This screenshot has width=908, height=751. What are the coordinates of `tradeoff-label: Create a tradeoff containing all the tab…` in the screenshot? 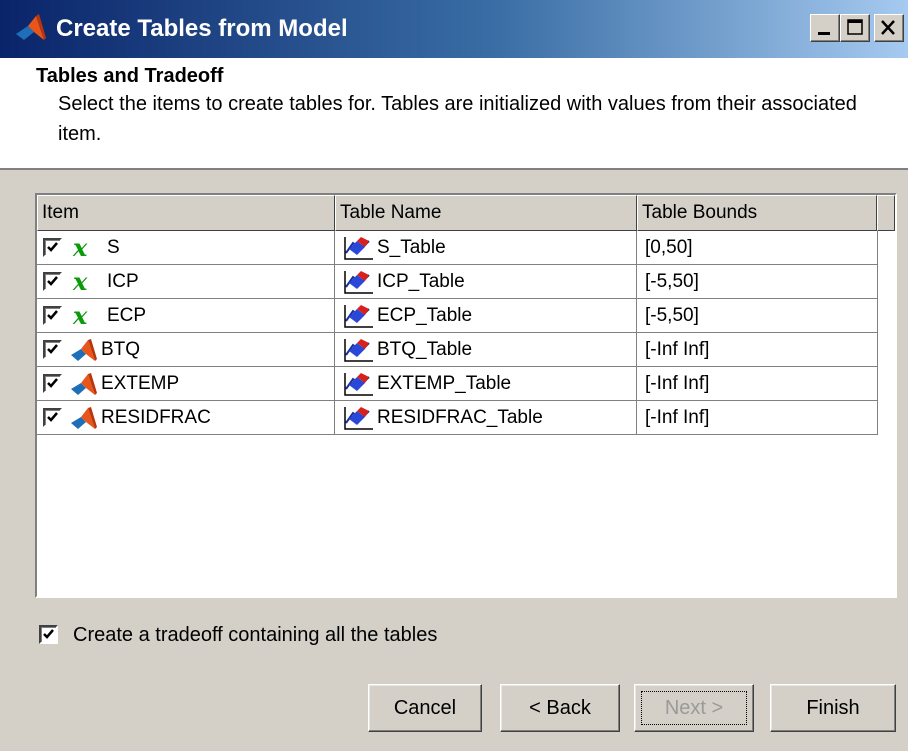 It's located at (255, 635).